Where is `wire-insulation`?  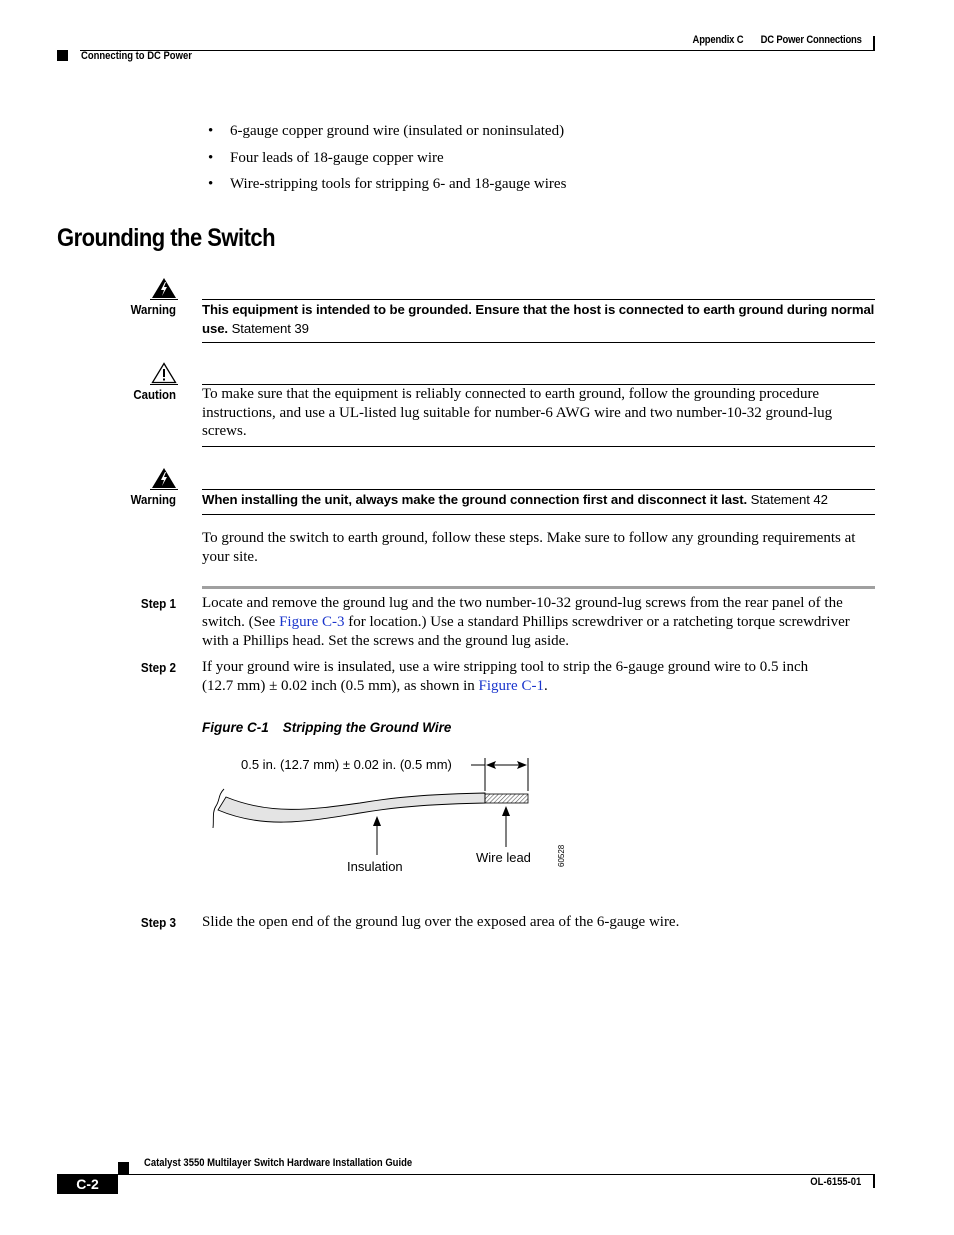
wire-insulation is located at coordinates (351, 807).